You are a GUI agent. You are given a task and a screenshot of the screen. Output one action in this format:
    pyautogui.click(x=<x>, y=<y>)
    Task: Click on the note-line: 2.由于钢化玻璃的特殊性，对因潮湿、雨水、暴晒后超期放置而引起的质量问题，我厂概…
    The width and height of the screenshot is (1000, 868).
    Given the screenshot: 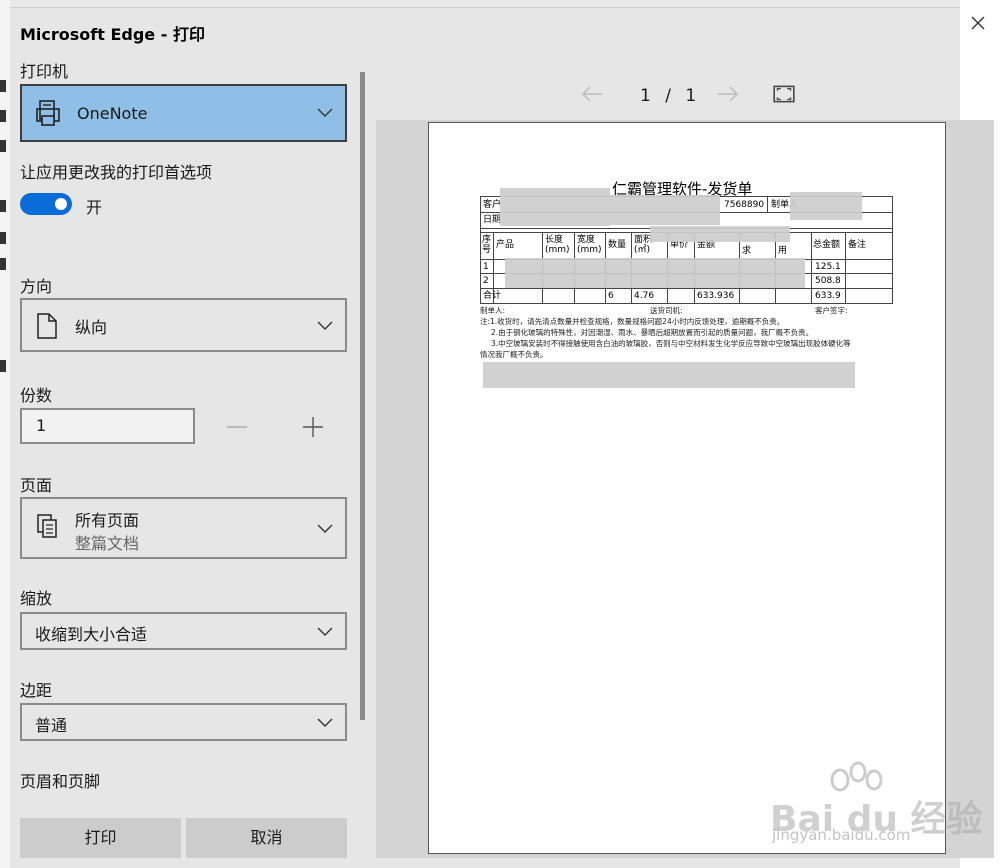 What is the action you would take?
    pyautogui.click(x=652, y=332)
    